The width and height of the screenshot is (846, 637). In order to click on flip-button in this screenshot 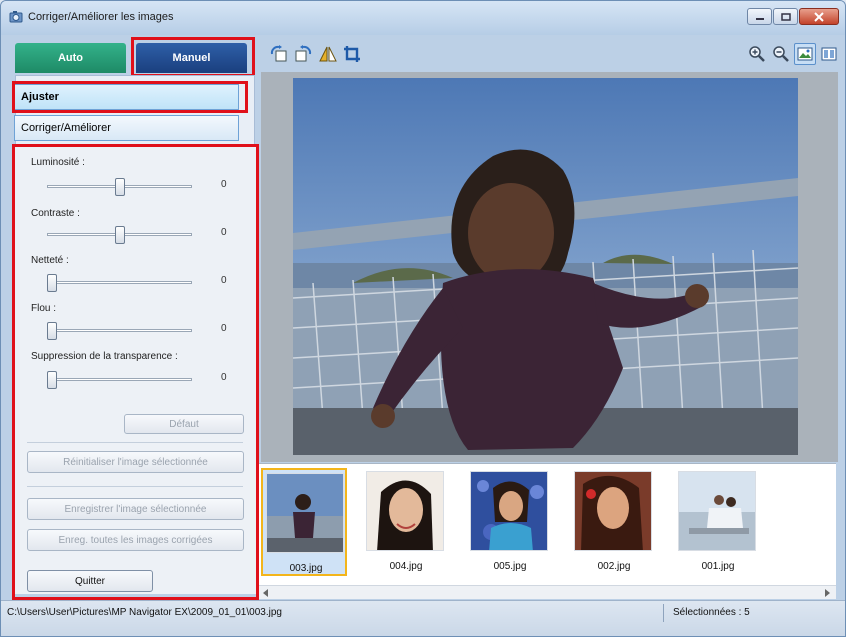, I will do `click(328, 54)`.